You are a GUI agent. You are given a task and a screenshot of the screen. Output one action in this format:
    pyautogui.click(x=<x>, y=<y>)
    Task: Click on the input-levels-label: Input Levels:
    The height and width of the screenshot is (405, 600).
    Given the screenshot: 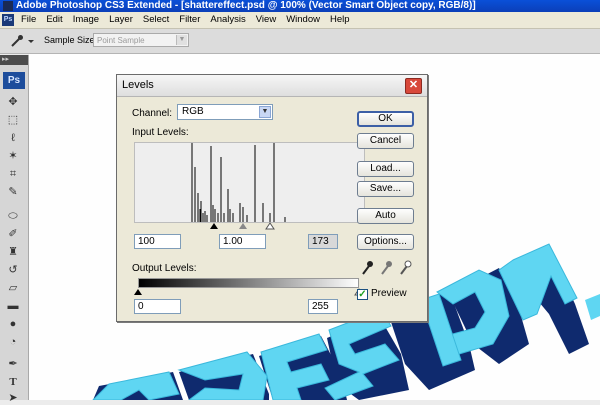 What is the action you would take?
    pyautogui.click(x=160, y=132)
    